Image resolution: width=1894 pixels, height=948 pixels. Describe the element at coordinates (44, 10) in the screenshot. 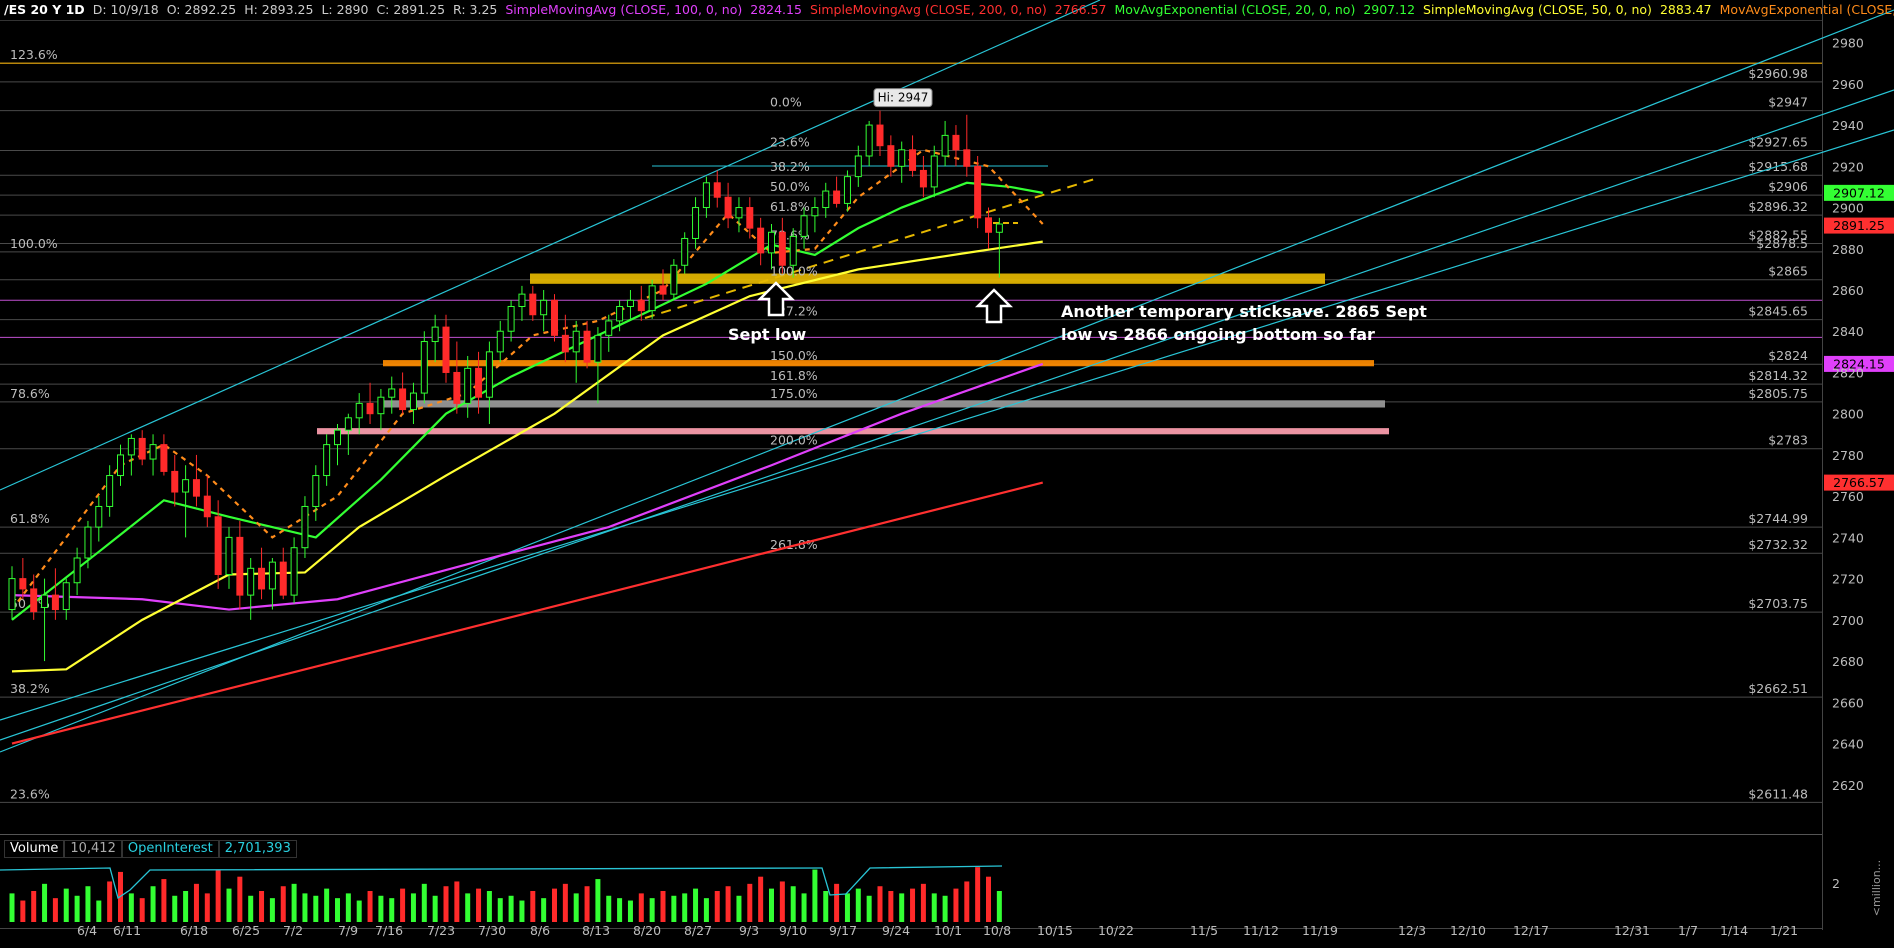

I see `symbol-label: /ES 20 Y 1D` at that location.